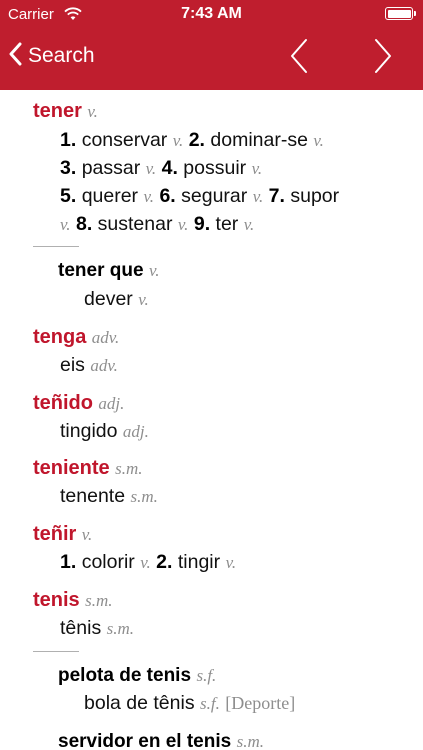  Describe the element at coordinates (68, 168) in the screenshot. I see `sense-number: 3.` at that location.